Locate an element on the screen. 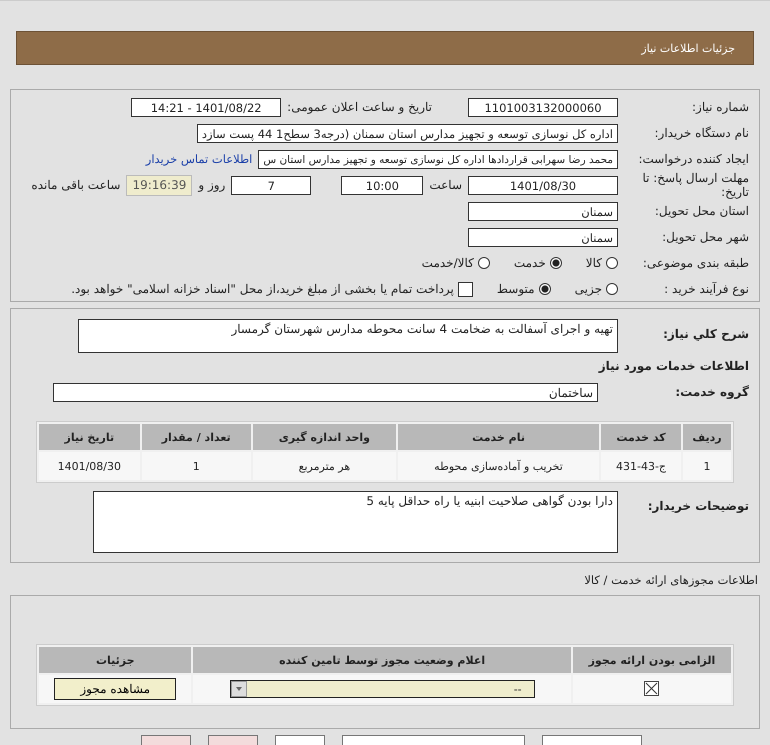  view-permit-button: مشاهده مجوز is located at coordinates (115, 689).